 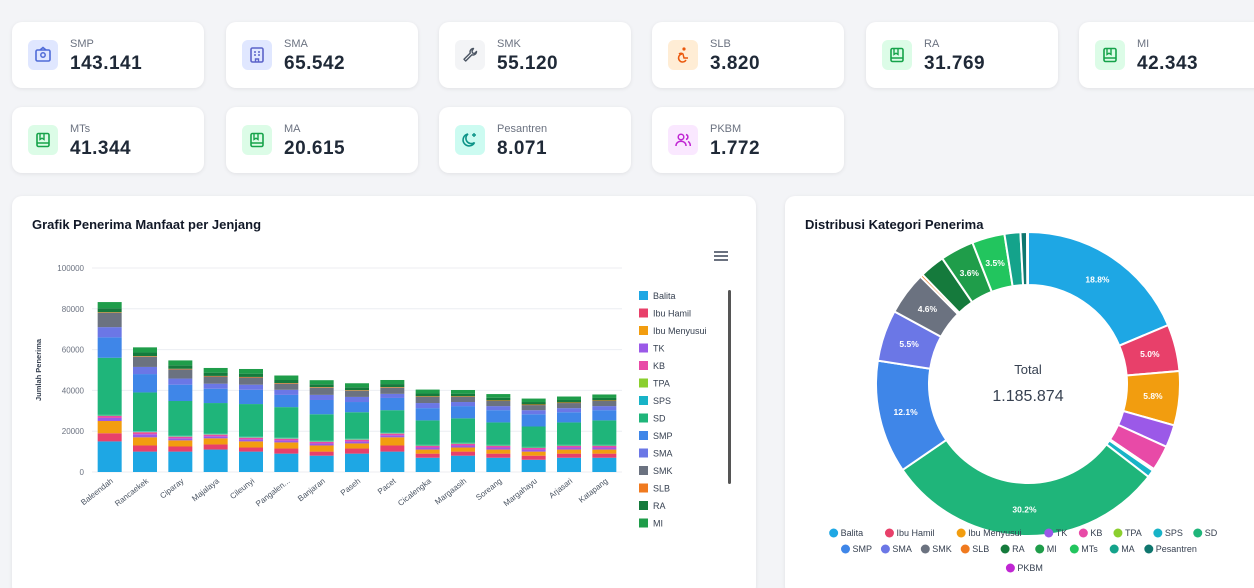 I want to click on donut-legend-label: Ibu Hamil, so click(x=915, y=533).